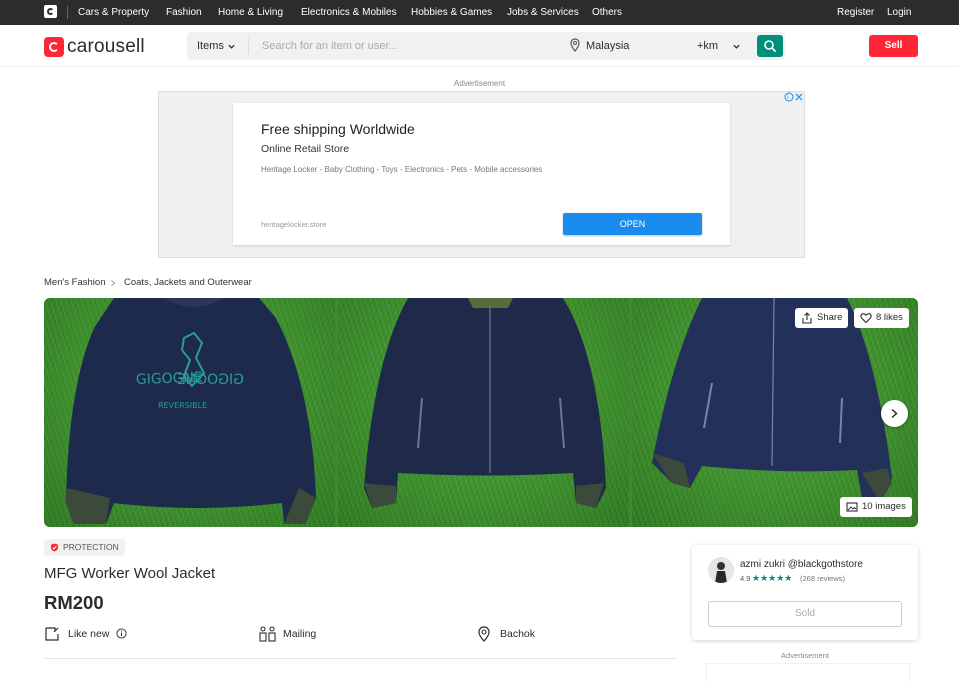 This screenshot has height=683, width=959. I want to click on breadcrumb-coats-jackets: Coats, Jackets and Outerwear, so click(188, 282).